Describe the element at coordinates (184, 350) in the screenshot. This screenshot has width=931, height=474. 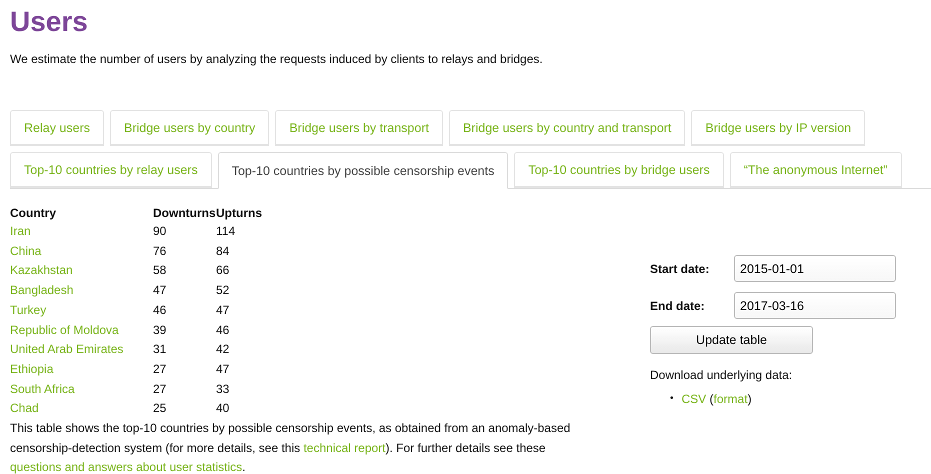
I see `table-cell: 31` at that location.